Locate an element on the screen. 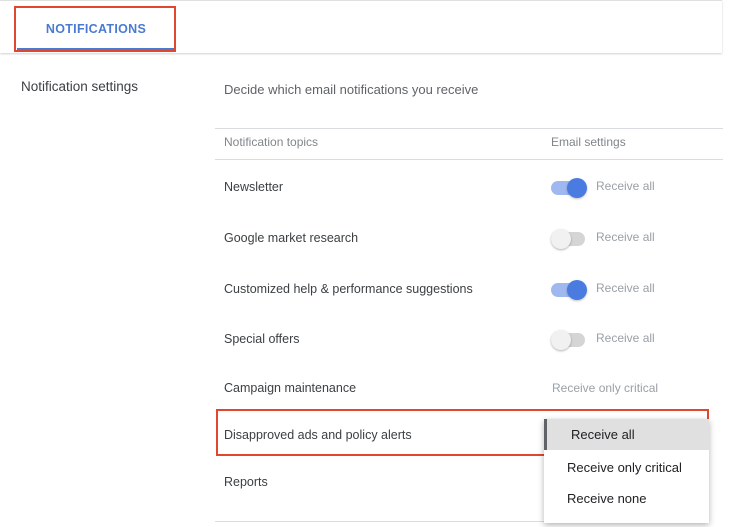  market-research-toggle is located at coordinates (569, 238).